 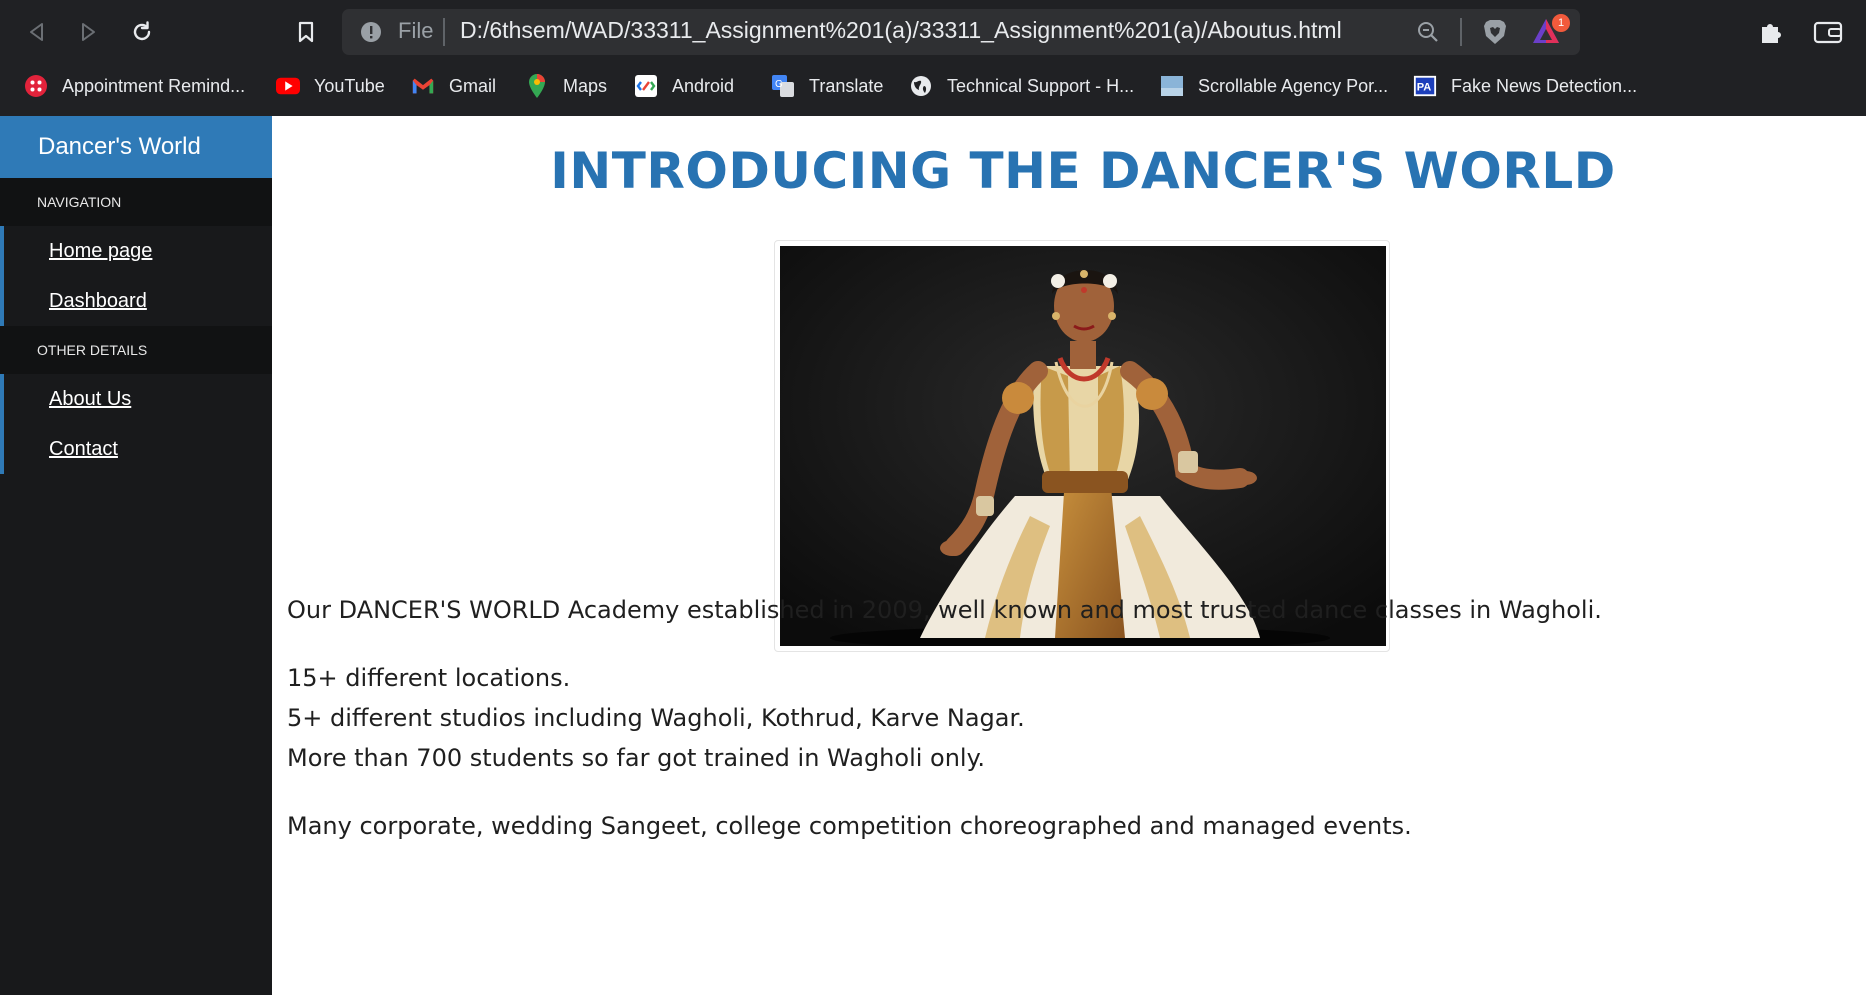 What do you see at coordinates (416, 30) in the screenshot?
I see `url-scheme-label: File` at bounding box center [416, 30].